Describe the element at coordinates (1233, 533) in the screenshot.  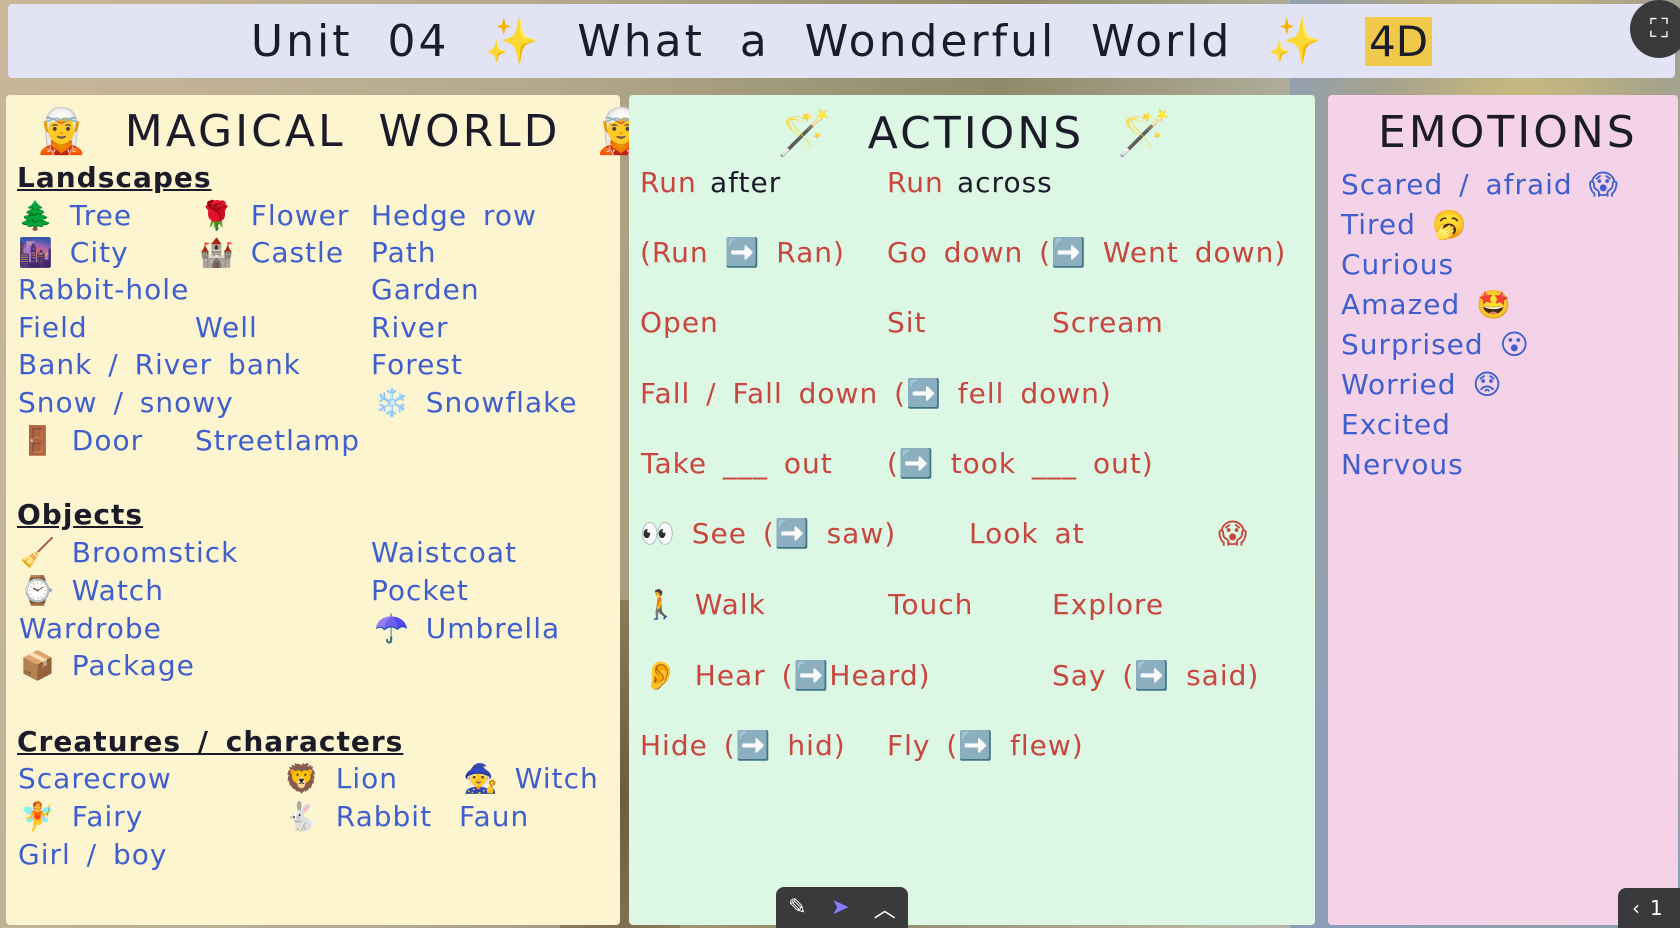
I see `list-item: 😱` at that location.